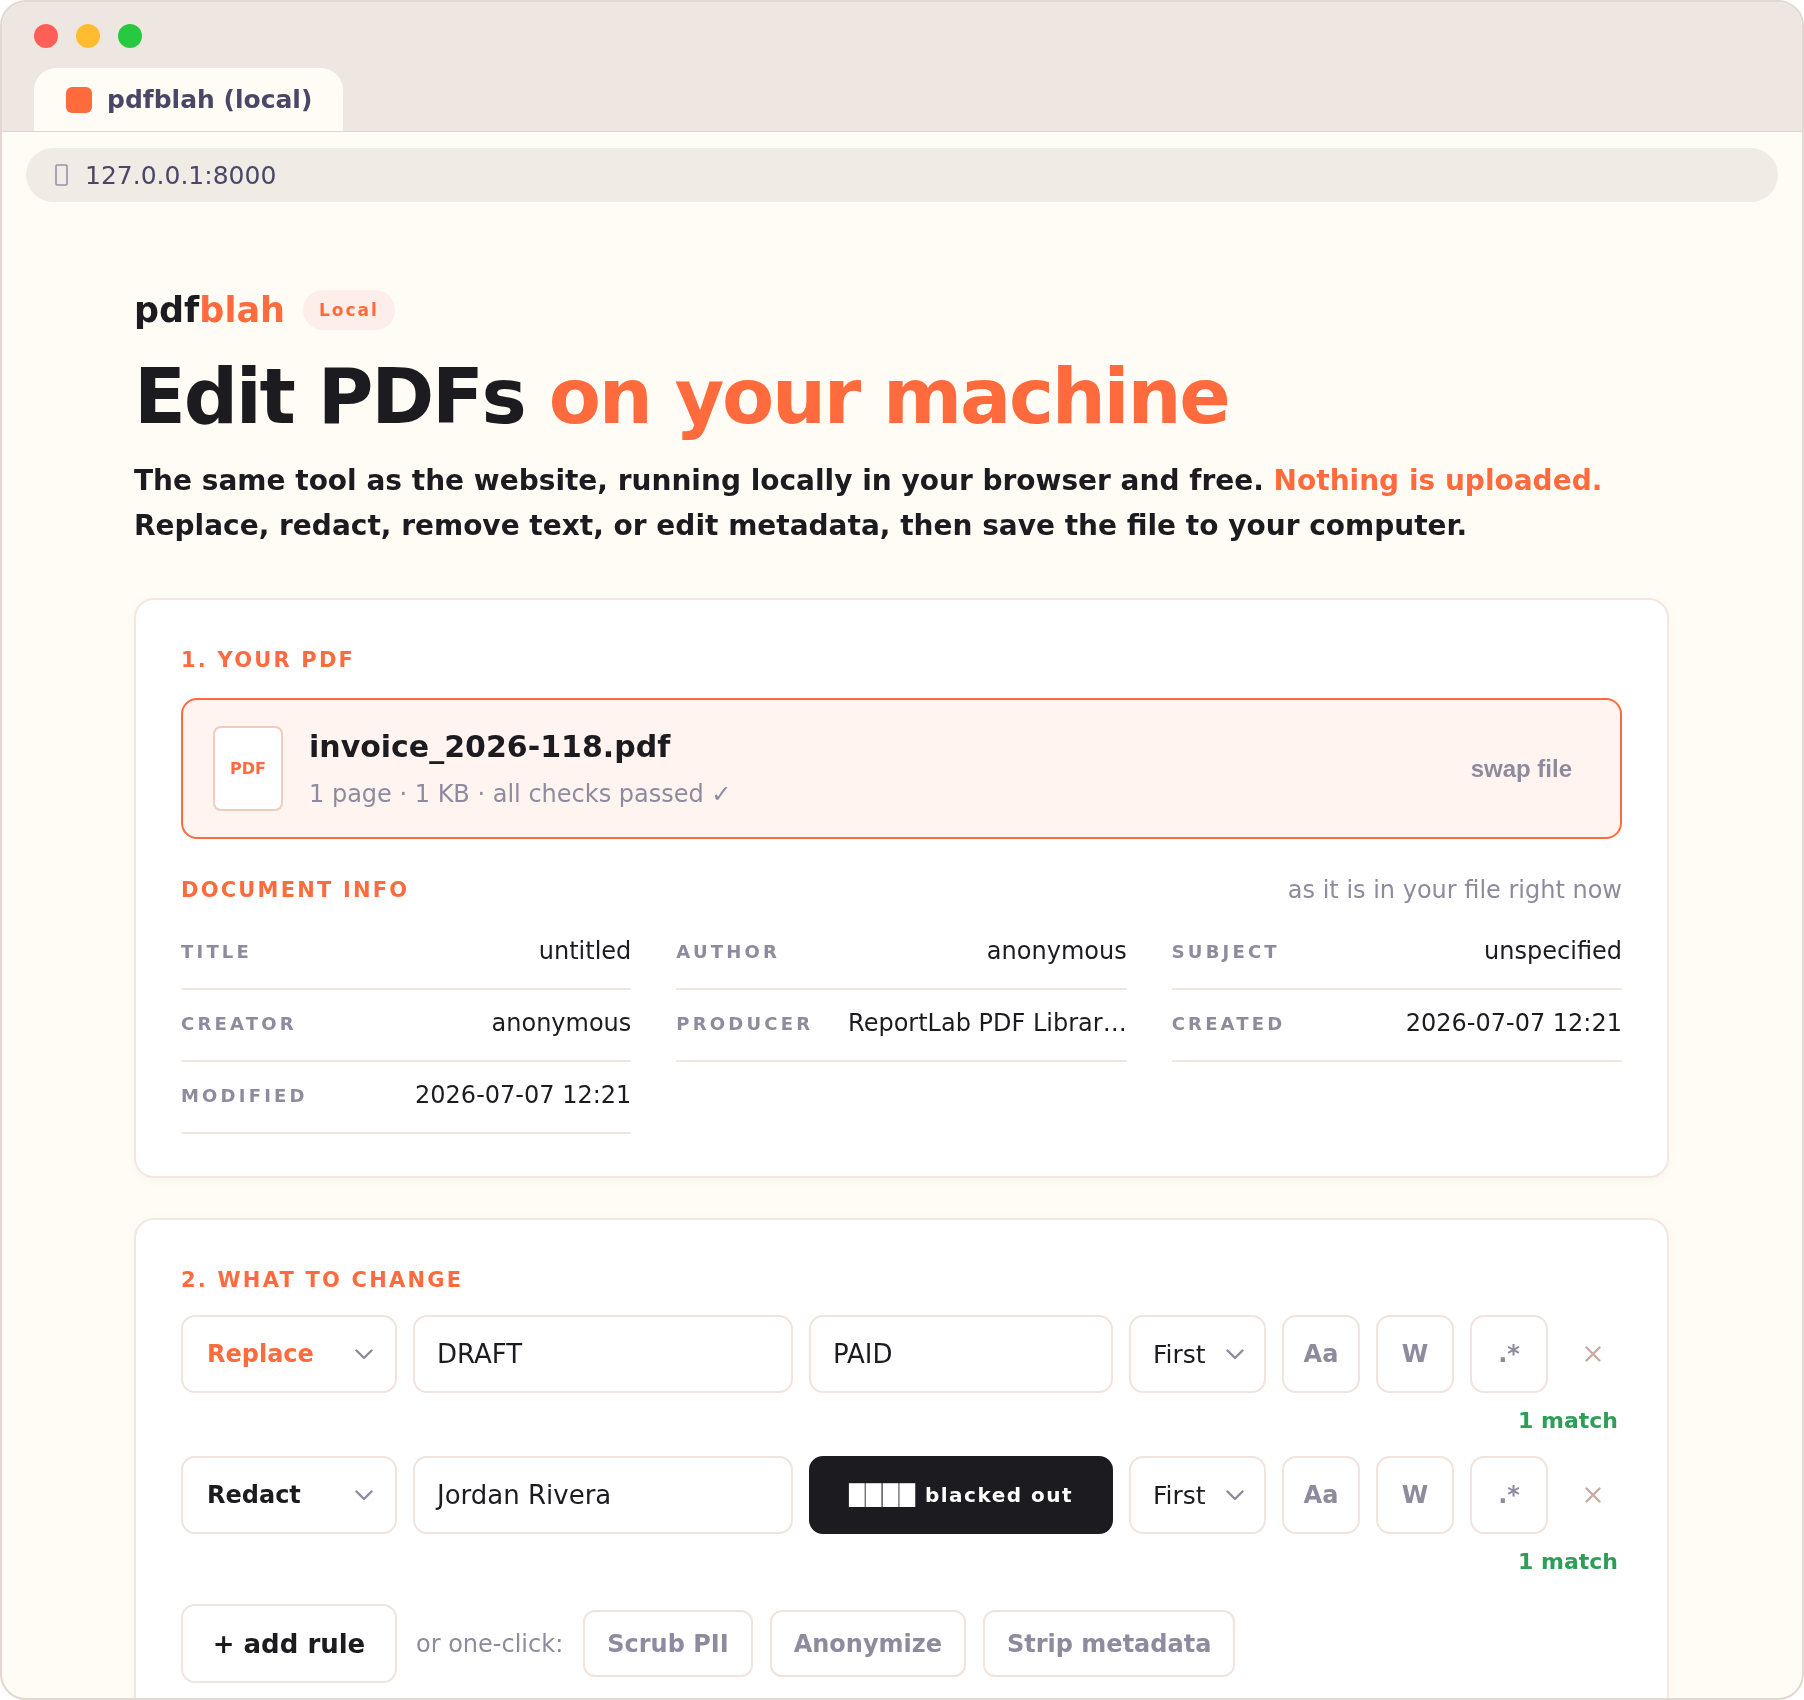 The width and height of the screenshot is (1804, 1700). What do you see at coordinates (1109, 1643) in the screenshot?
I see `preset-button: Strip metadata` at bounding box center [1109, 1643].